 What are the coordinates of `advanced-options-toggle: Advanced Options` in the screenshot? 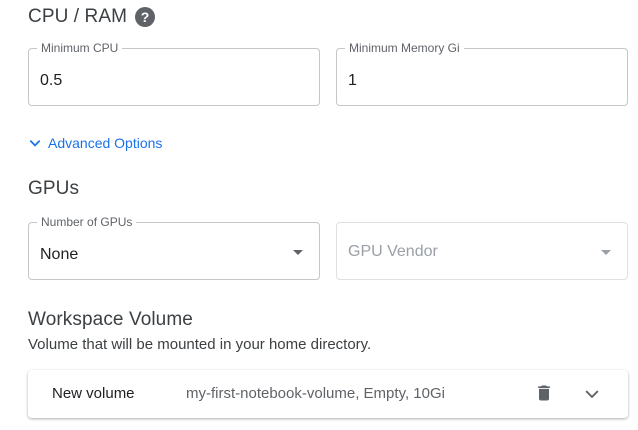 It's located at (95, 143).